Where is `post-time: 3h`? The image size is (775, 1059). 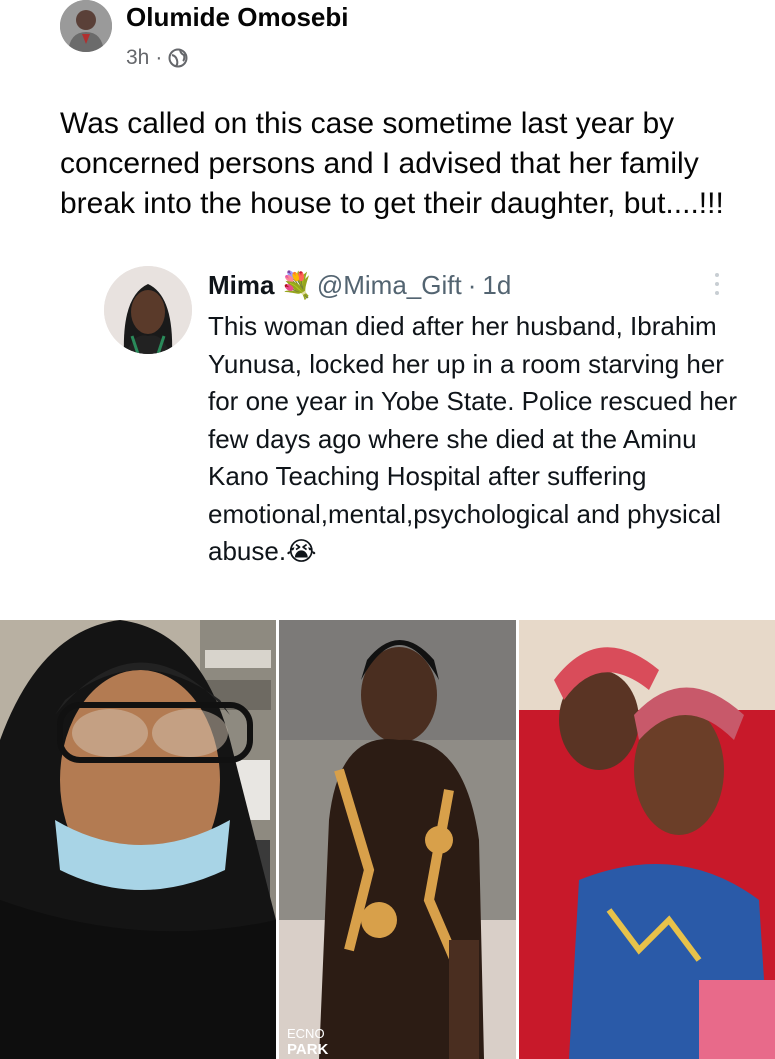
post-time: 3h is located at coordinates (137, 58).